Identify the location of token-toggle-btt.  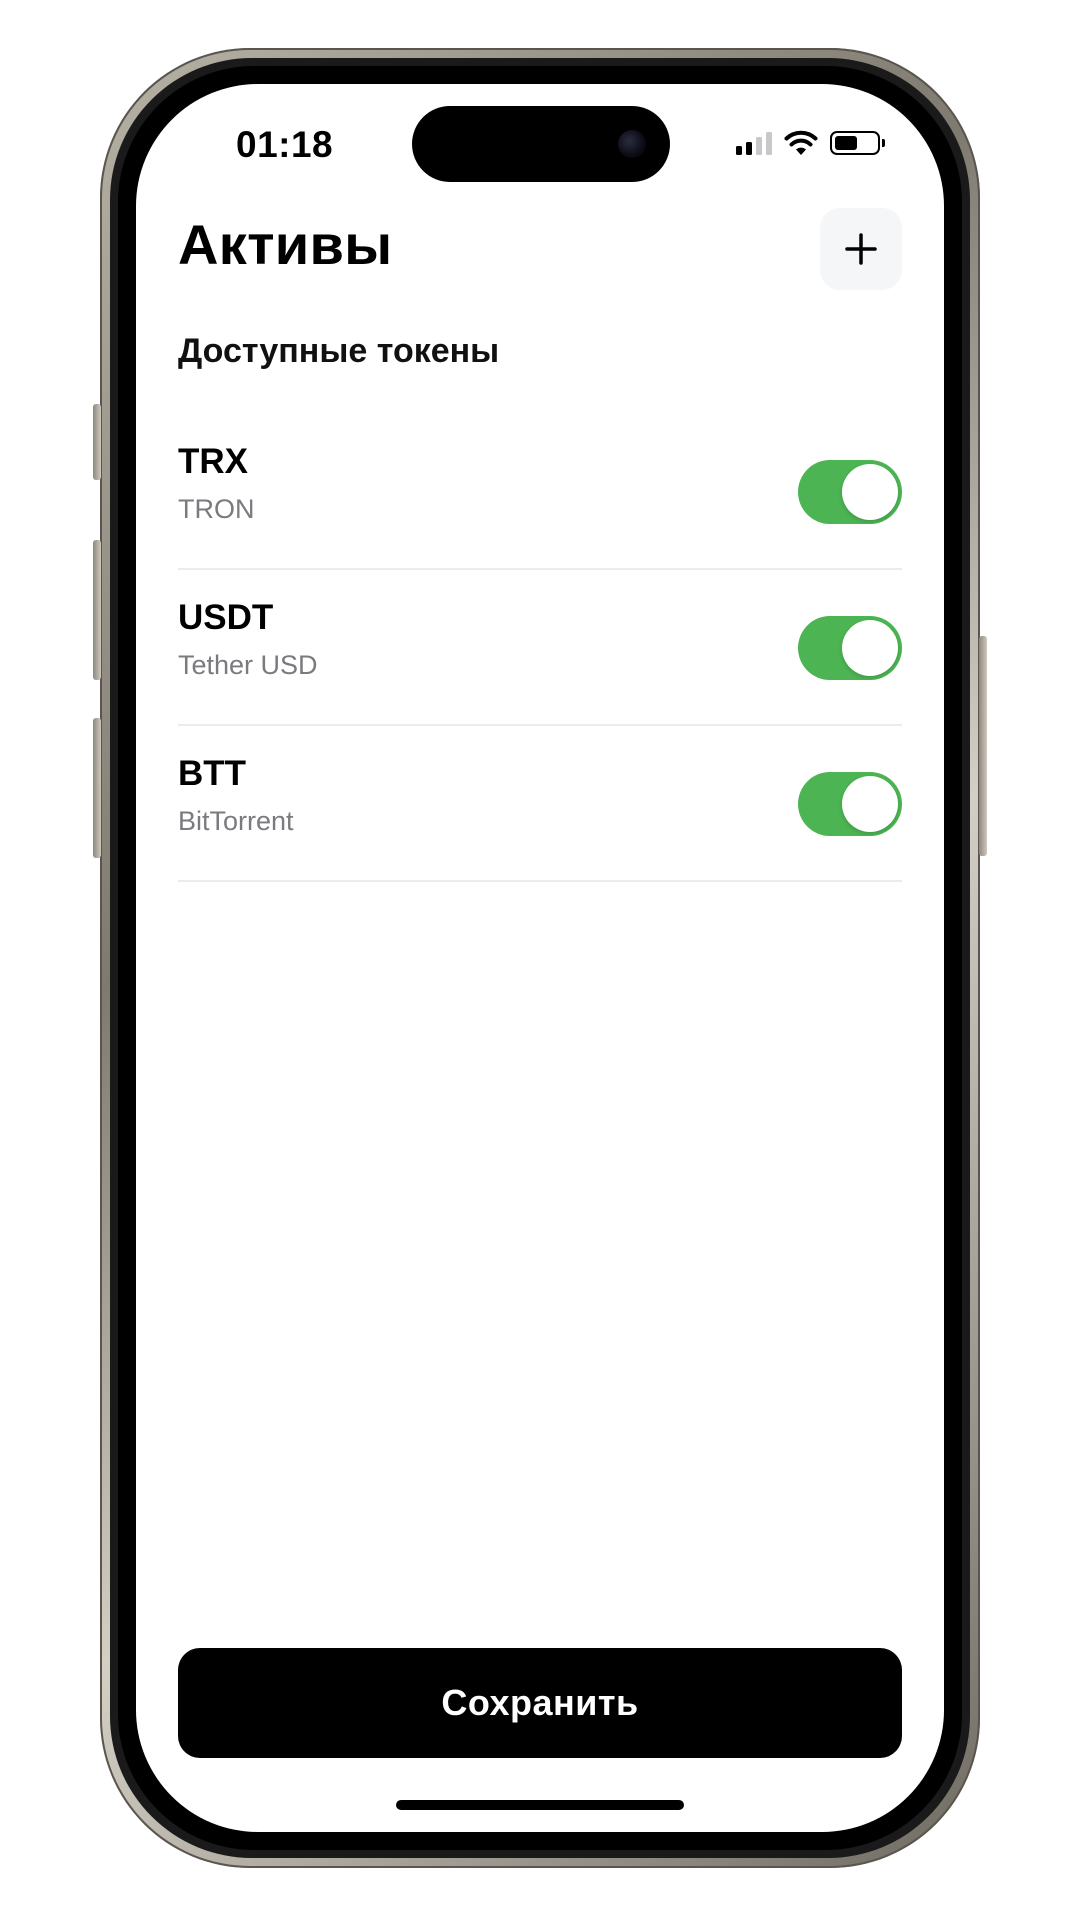
(850, 804).